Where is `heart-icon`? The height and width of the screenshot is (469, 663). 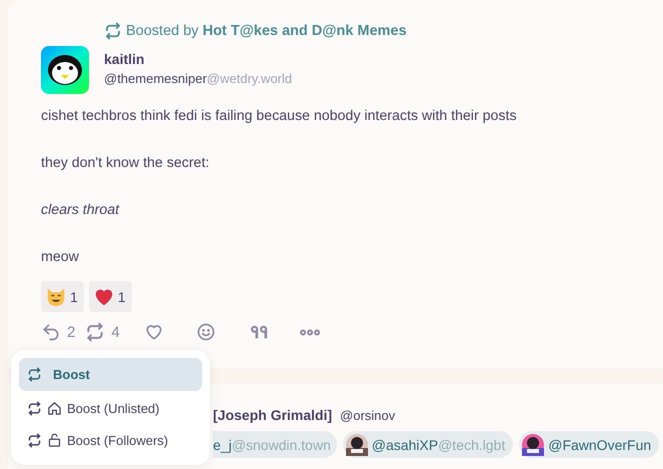
heart-icon is located at coordinates (154, 332).